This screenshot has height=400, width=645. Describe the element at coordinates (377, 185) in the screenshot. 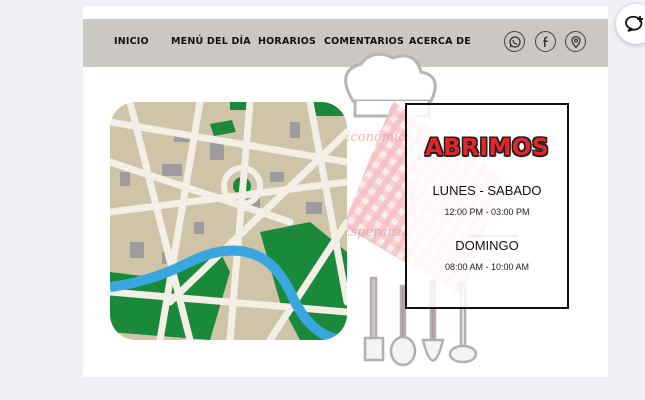

I see `logo-watermark: Económica Esperanza` at that location.